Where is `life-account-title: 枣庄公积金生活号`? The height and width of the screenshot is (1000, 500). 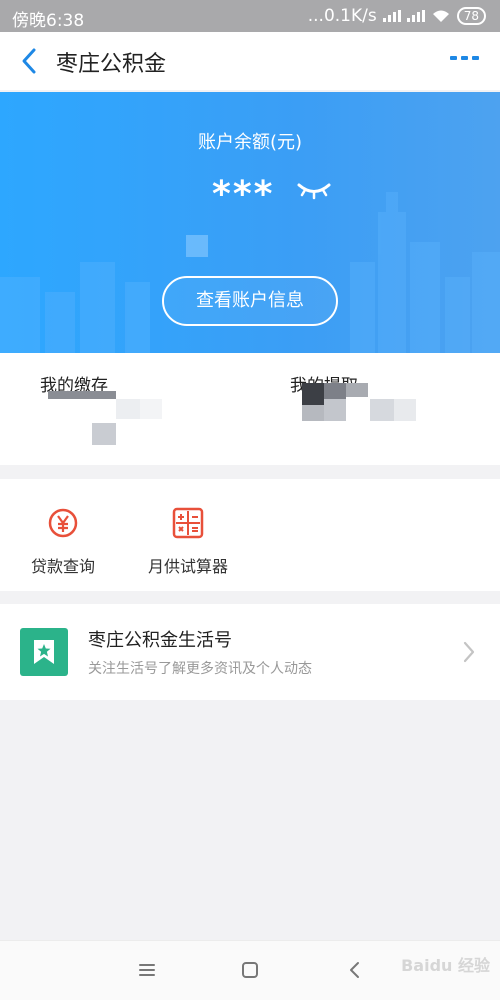
life-account-title: 枣庄公积金生活号 is located at coordinates (160, 640).